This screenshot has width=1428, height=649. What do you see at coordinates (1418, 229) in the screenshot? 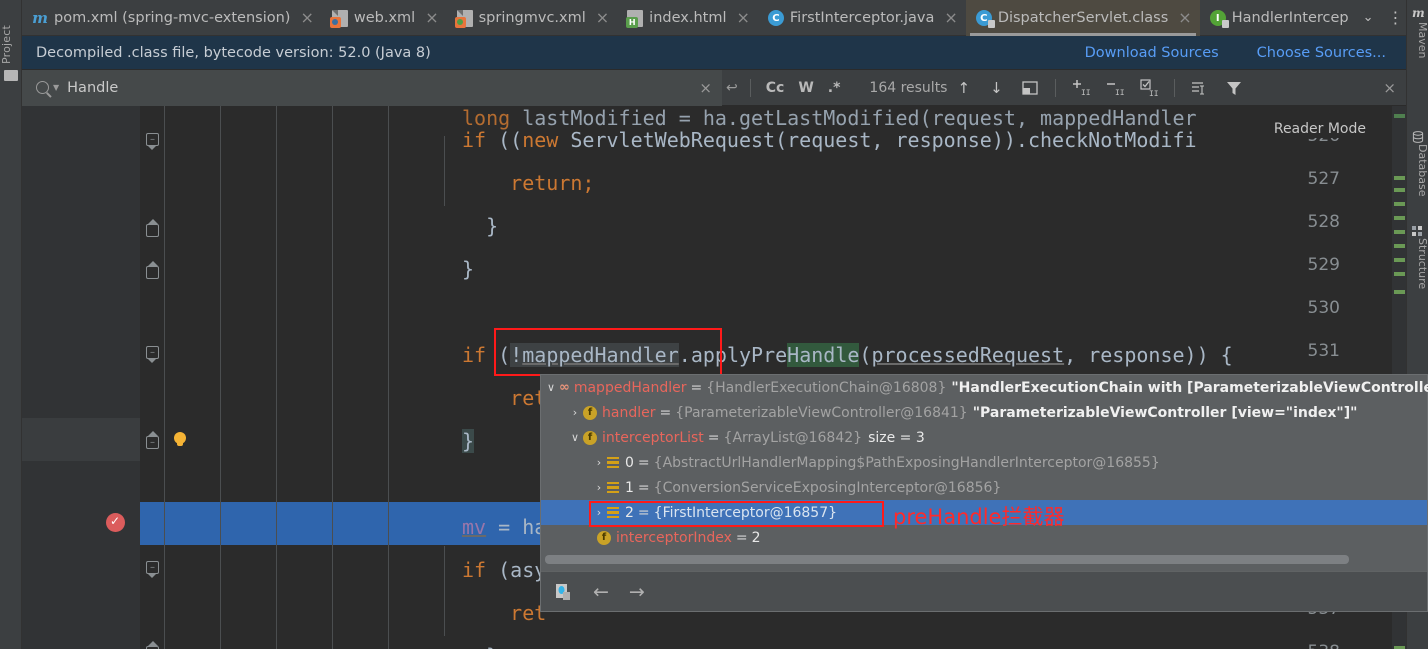
I see `structure-icon` at bounding box center [1418, 229].